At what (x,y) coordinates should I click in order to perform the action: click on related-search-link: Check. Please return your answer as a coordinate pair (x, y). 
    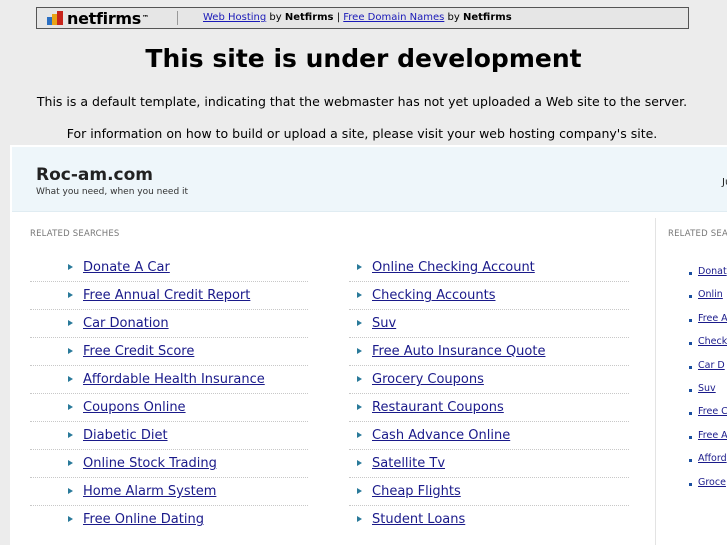
    Looking at the image, I should click on (712, 341).